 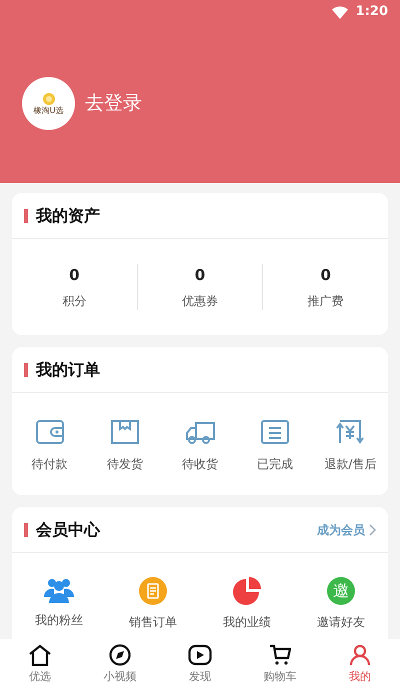 What do you see at coordinates (341, 591) in the screenshot?
I see `invite-icon: 邀` at bounding box center [341, 591].